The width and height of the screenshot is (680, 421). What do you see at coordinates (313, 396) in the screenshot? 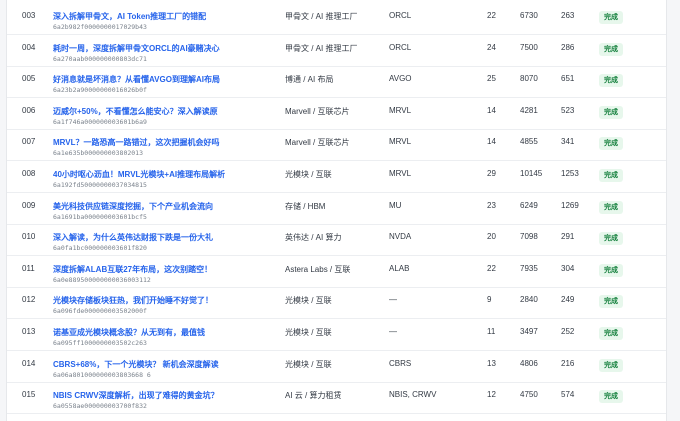
I see `category-label: AI 云 / 算力租赁` at bounding box center [313, 396].